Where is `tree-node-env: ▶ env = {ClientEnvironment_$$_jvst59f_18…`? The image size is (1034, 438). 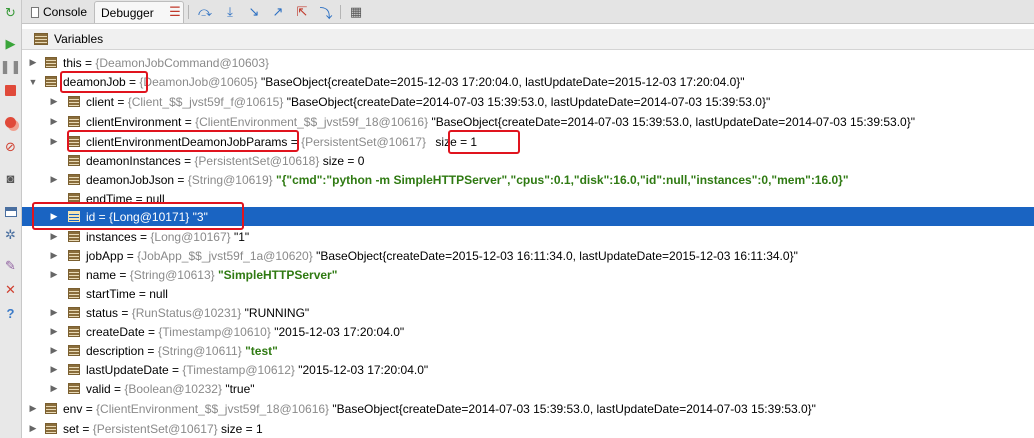
tree-node-env: ▶ env = {ClientEnvironment_$$_jvst59f_18… is located at coordinates (528, 408).